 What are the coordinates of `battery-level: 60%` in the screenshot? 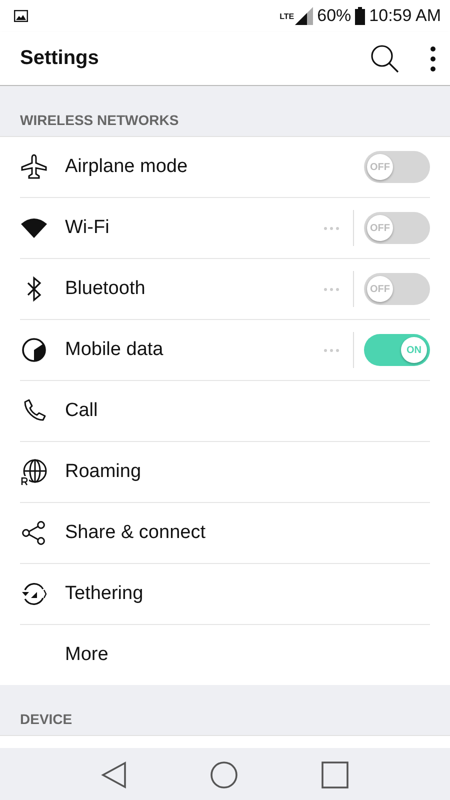 It's located at (334, 16).